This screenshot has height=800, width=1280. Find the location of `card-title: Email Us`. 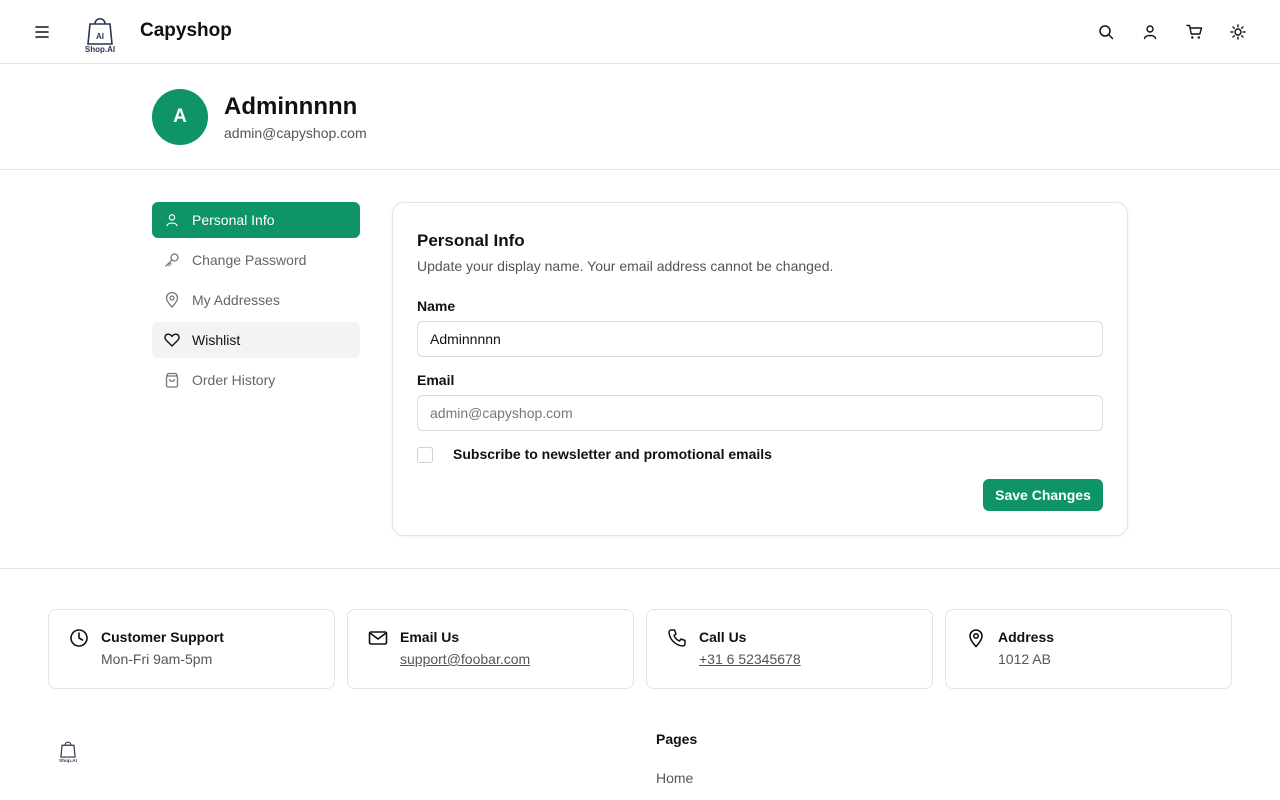

card-title: Email Us is located at coordinates (430, 637).